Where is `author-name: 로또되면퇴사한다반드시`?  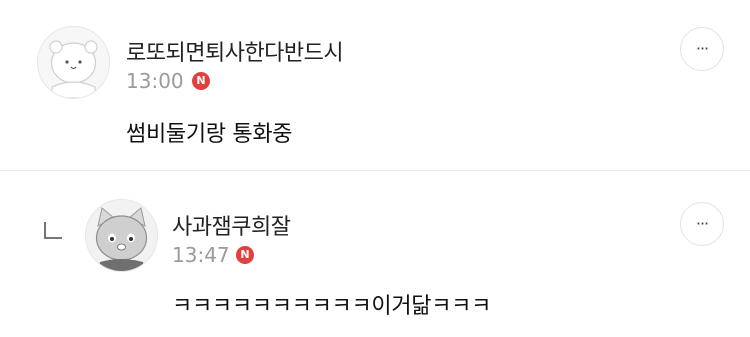 author-name: 로또되면퇴사한다반드시 is located at coordinates (235, 51).